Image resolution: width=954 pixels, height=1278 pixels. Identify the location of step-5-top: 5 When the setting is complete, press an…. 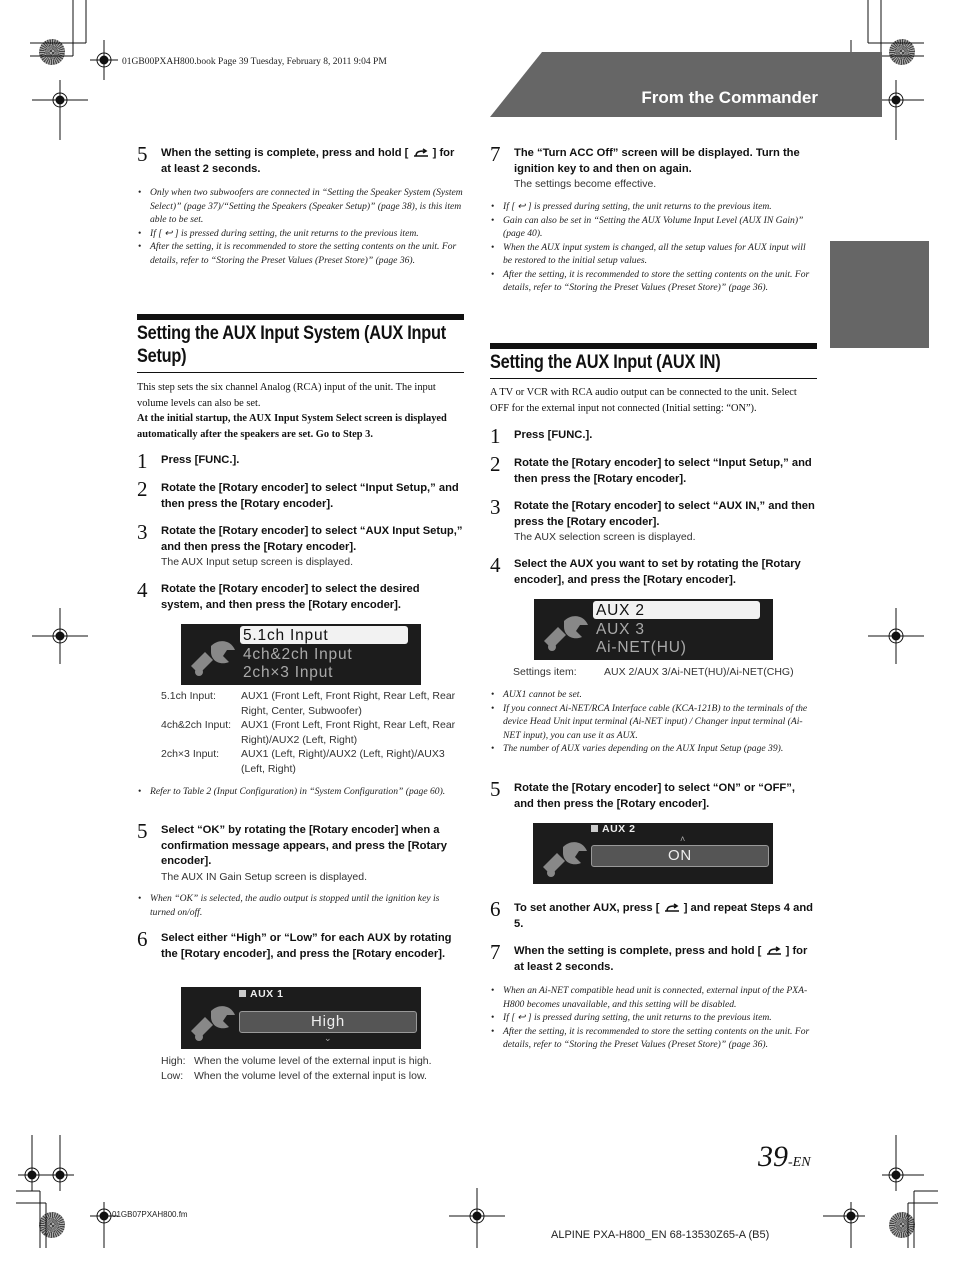
(300, 159).